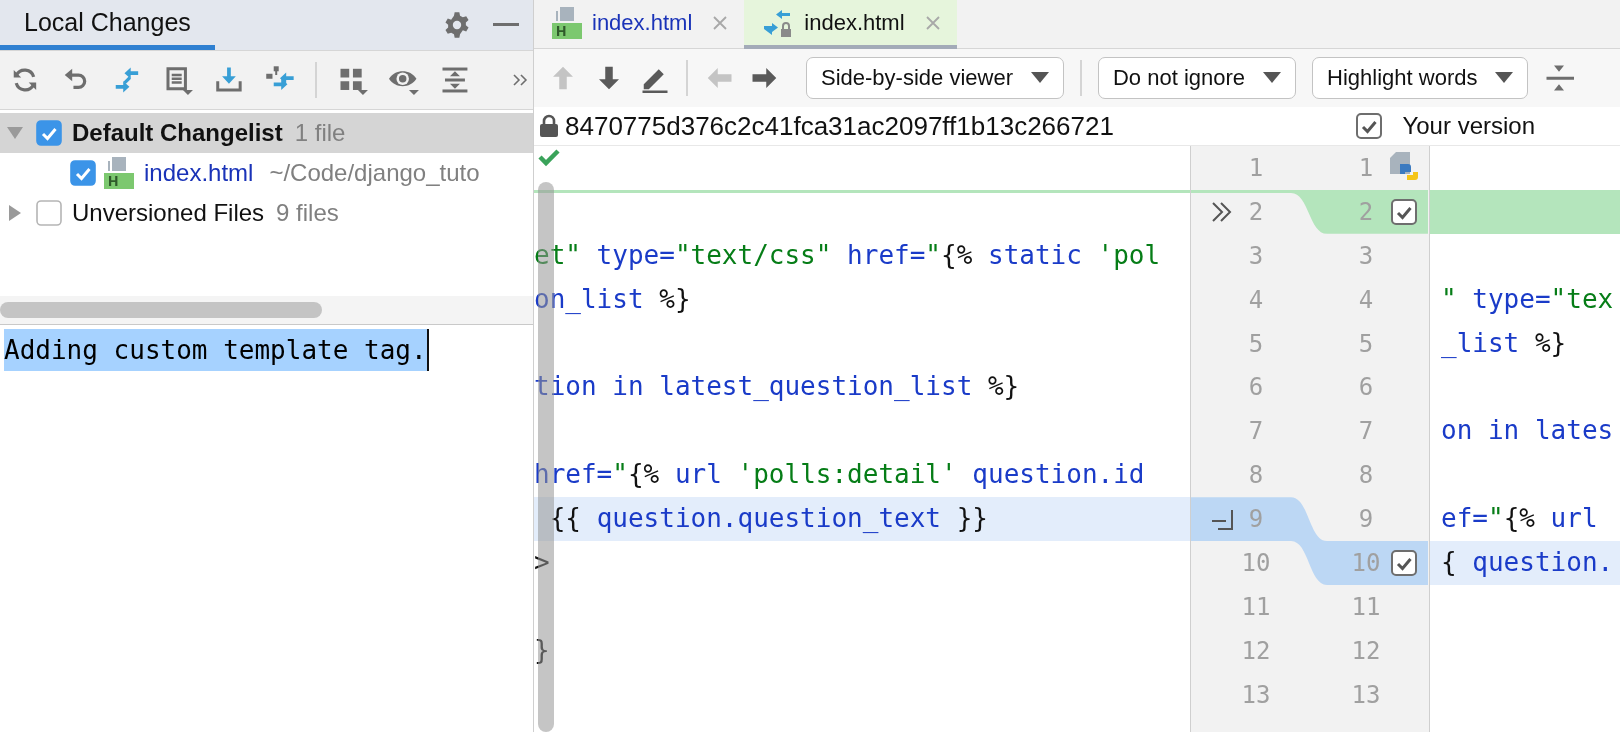 The width and height of the screenshot is (1620, 732). I want to click on tree-row: Unversioned Files 9 files, so click(266, 213).